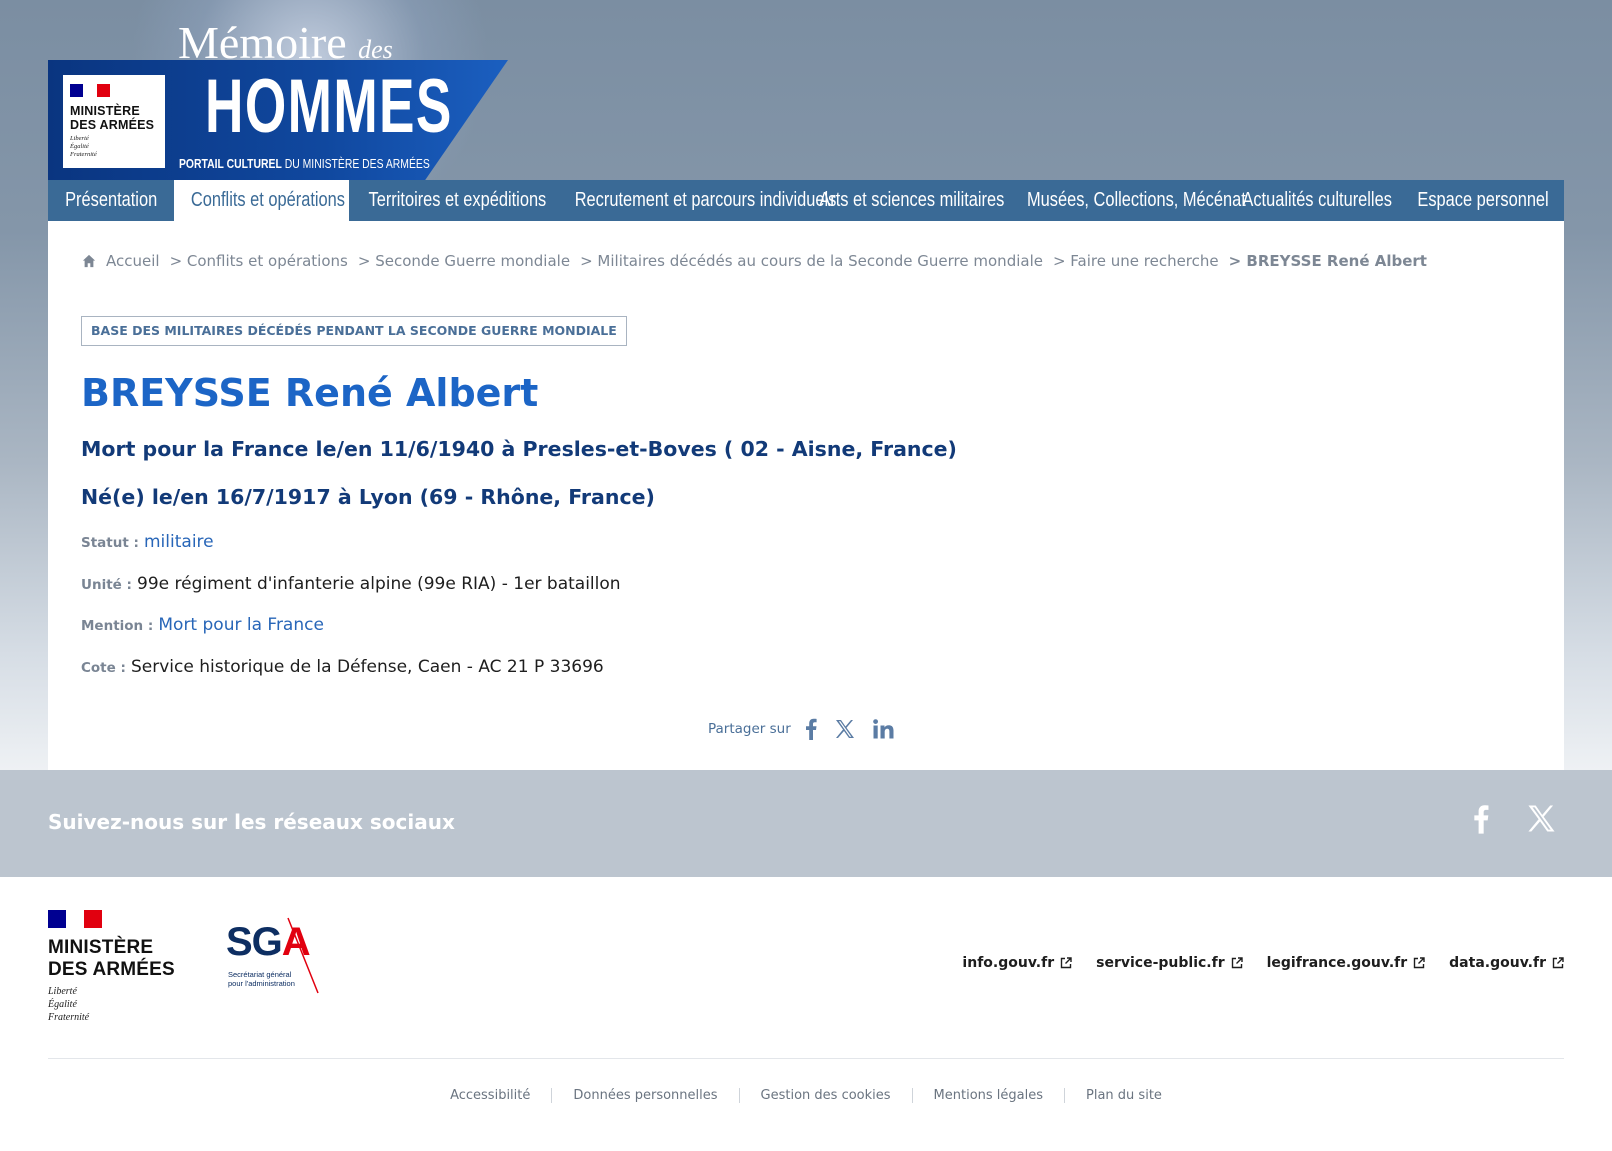  I want to click on nav-item-label: Actualités culturelles, so click(1317, 200).